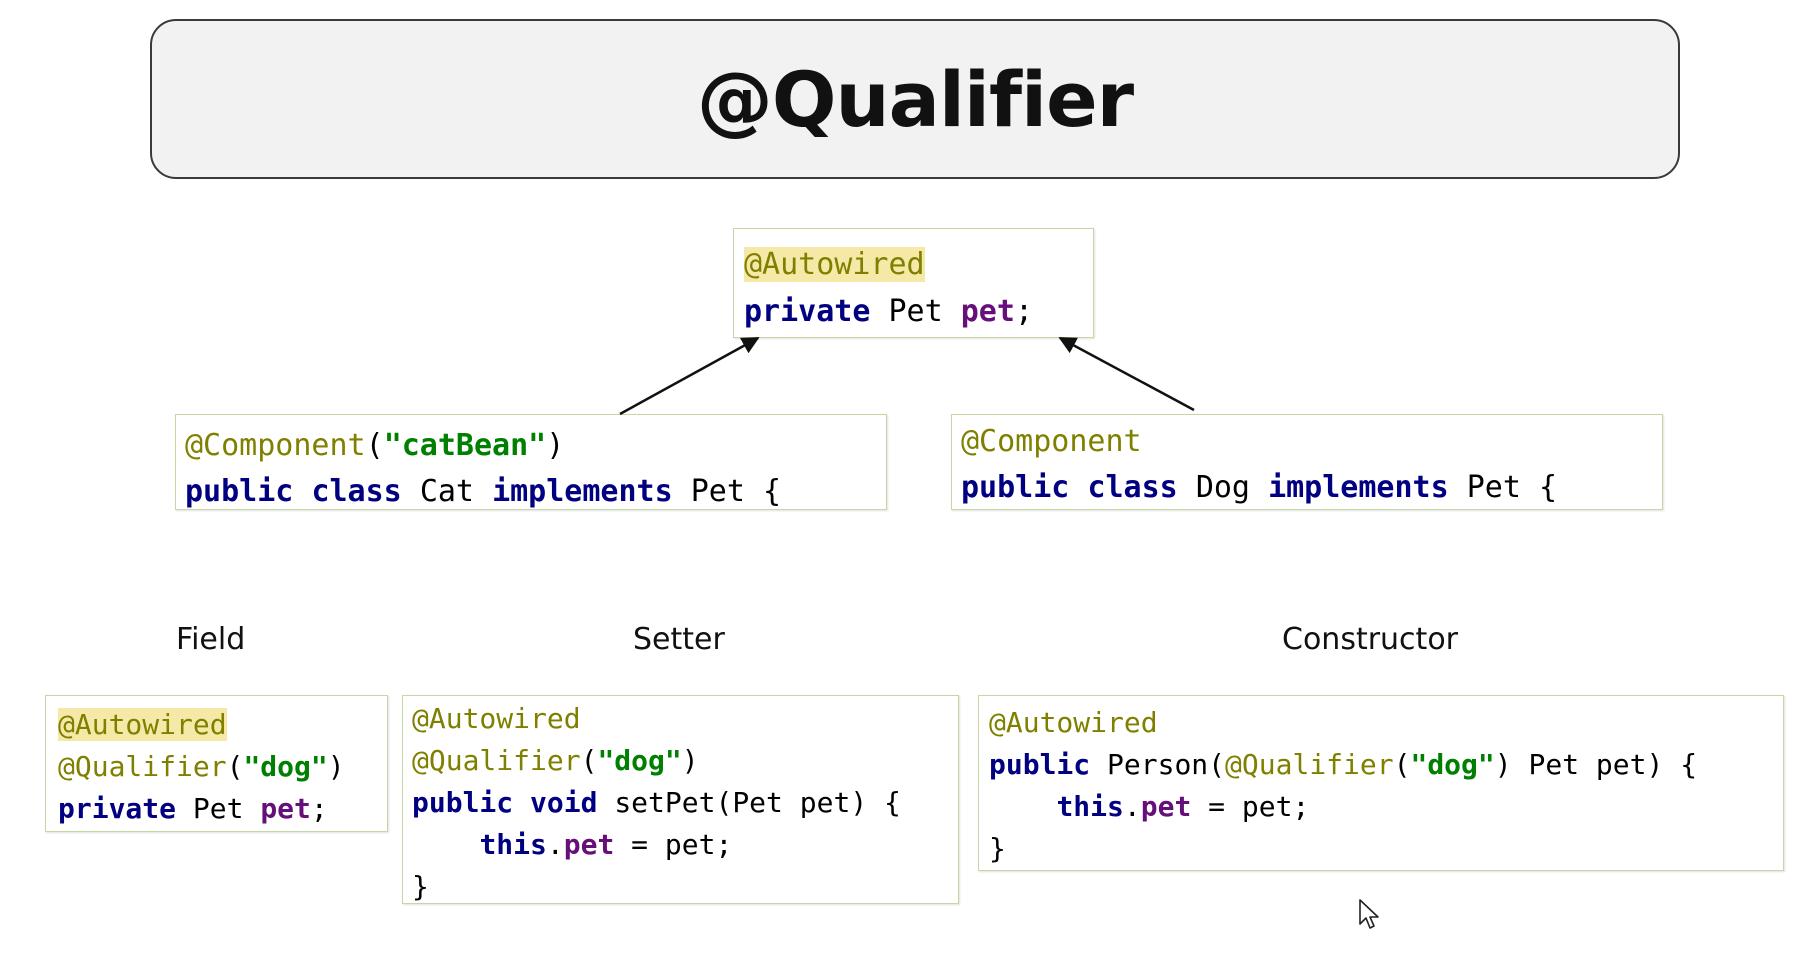 This screenshot has height=961, width=1820. I want to click on arrow-dog-to-field, so click(1126, 374).